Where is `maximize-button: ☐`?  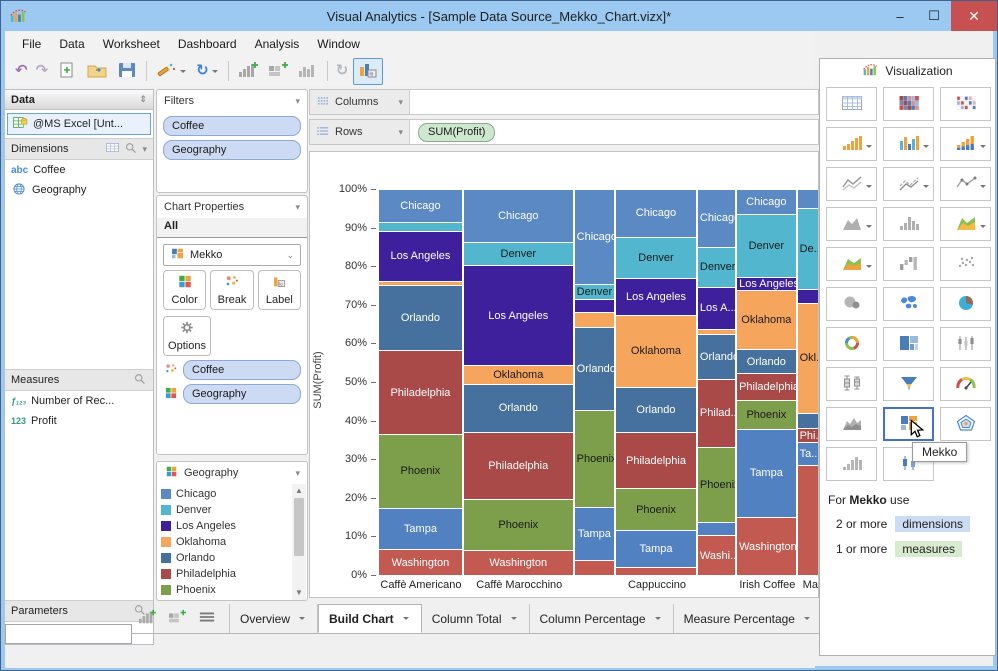 maximize-button: ☐ is located at coordinates (934, 16).